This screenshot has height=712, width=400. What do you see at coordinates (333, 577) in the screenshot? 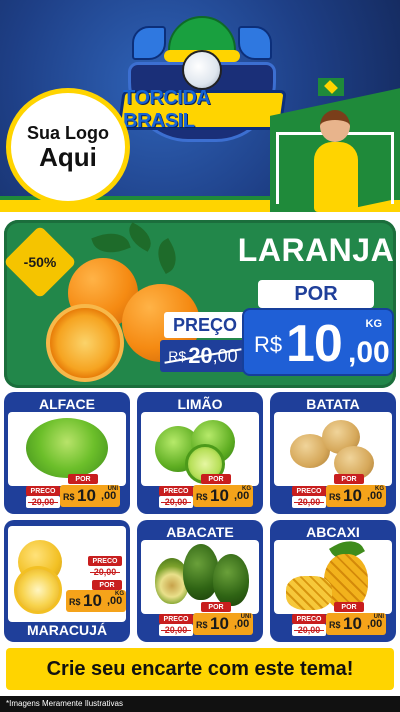
I see `product-image-abacaxi` at bounding box center [333, 577].